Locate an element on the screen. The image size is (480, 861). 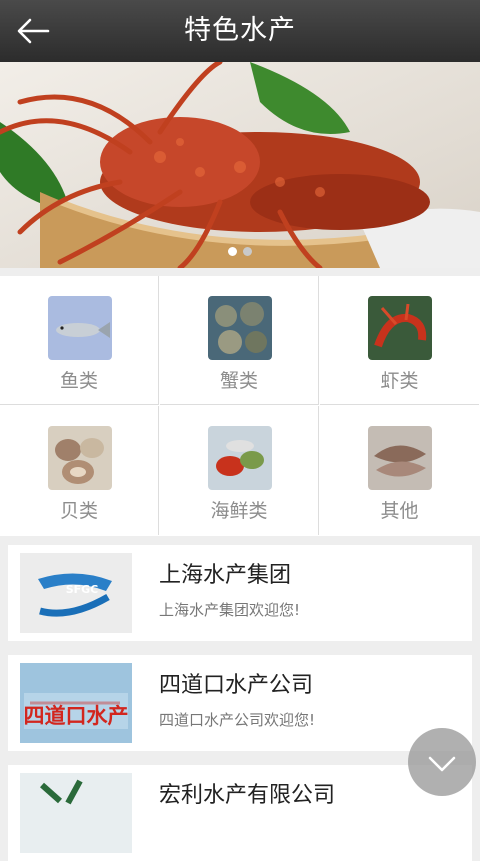
category-fish: 鱼类 is located at coordinates (79, 340).